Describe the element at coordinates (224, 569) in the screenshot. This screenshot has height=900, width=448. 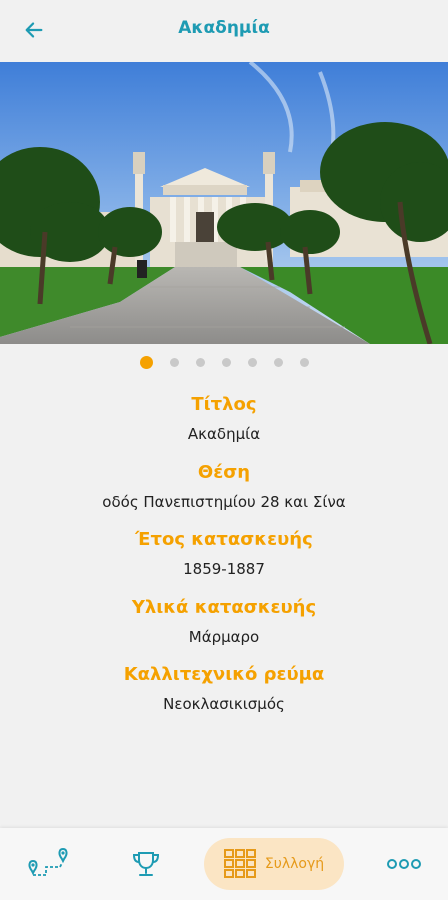
I see `field-value: 1859-1887` at that location.